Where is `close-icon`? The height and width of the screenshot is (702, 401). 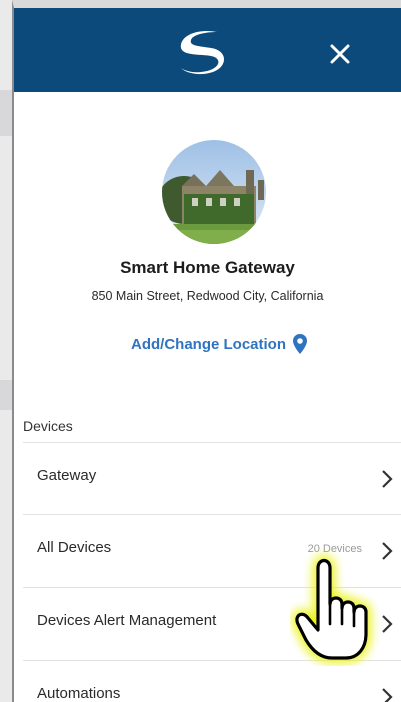
close-icon is located at coordinates (340, 54).